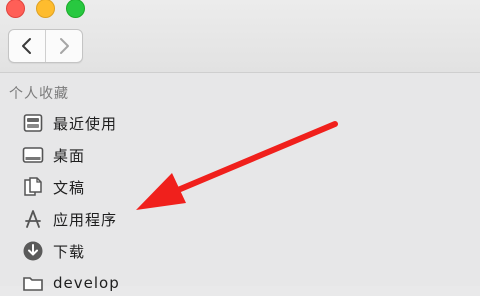  Describe the element at coordinates (69, 251) in the screenshot. I see `sidebar-item-label: 下载` at that location.